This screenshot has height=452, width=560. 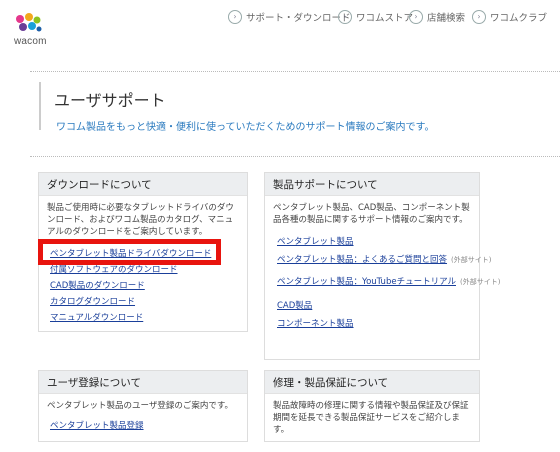 I want to click on link-label: ペンタブレット製品, so click(x=315, y=242).